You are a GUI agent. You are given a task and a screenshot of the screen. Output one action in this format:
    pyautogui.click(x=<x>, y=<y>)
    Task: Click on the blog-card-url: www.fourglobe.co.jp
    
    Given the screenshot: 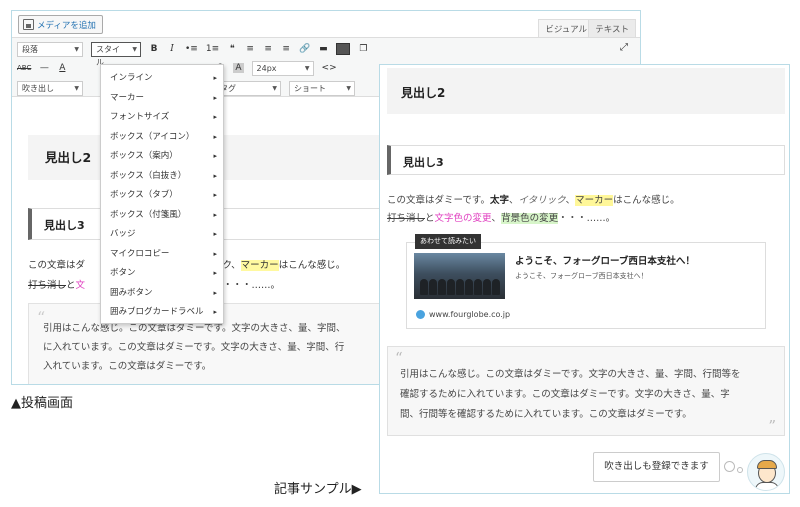 What is the action you would take?
    pyautogui.click(x=470, y=314)
    